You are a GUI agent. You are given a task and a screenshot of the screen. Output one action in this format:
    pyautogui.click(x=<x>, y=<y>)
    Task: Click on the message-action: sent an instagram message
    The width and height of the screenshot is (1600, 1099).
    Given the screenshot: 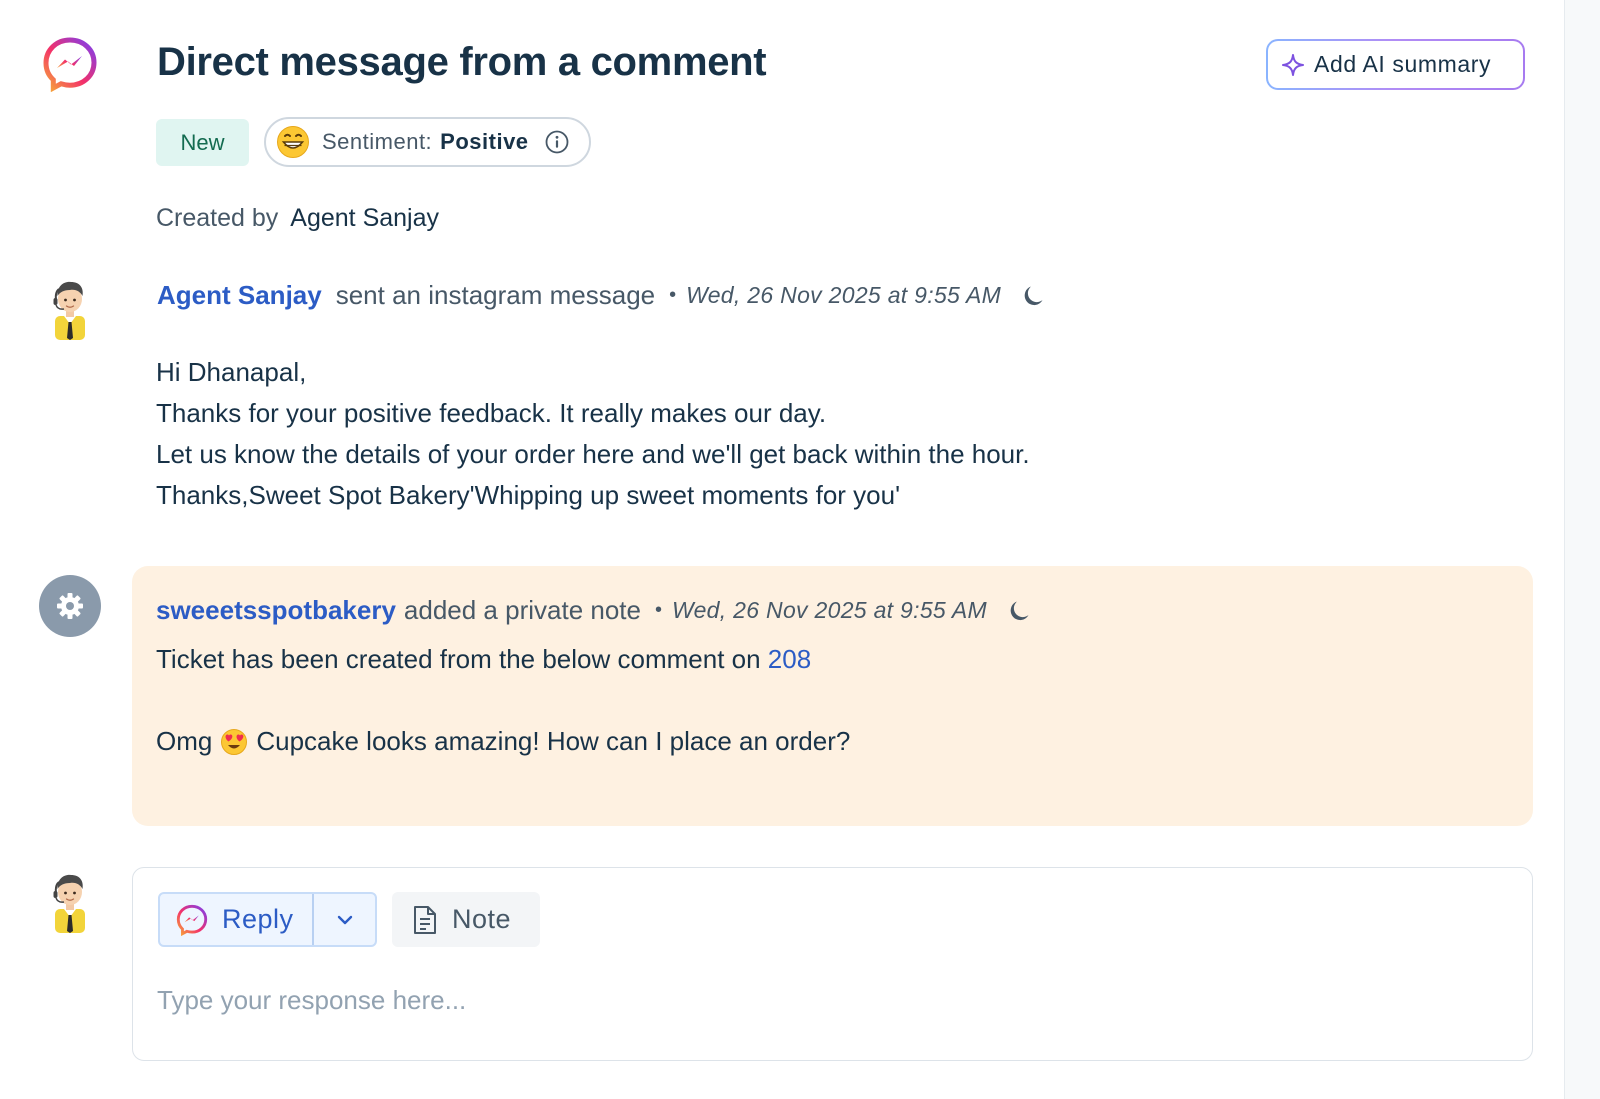 What is the action you would take?
    pyautogui.click(x=495, y=295)
    